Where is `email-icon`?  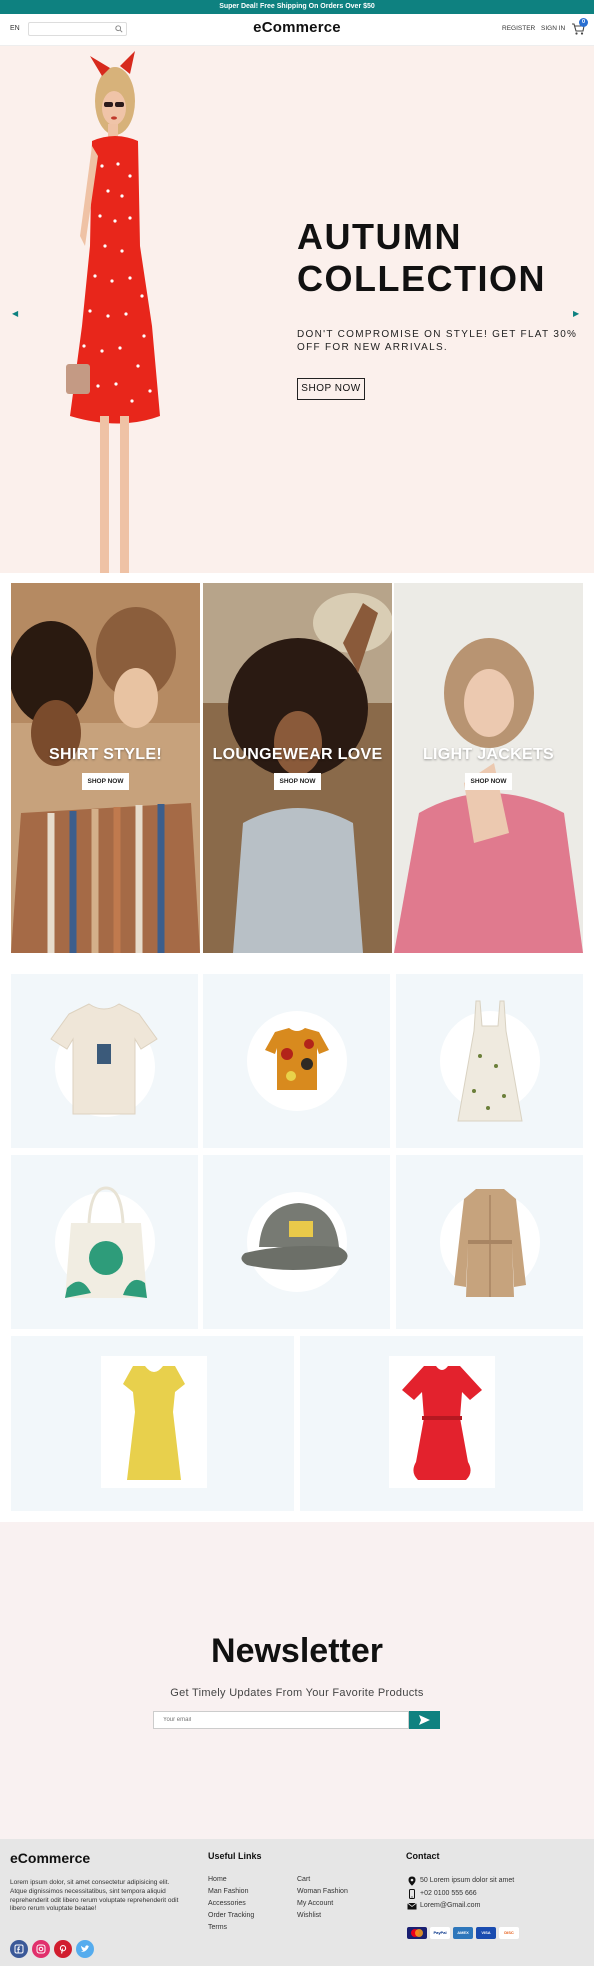
email-icon is located at coordinates (412, 1906).